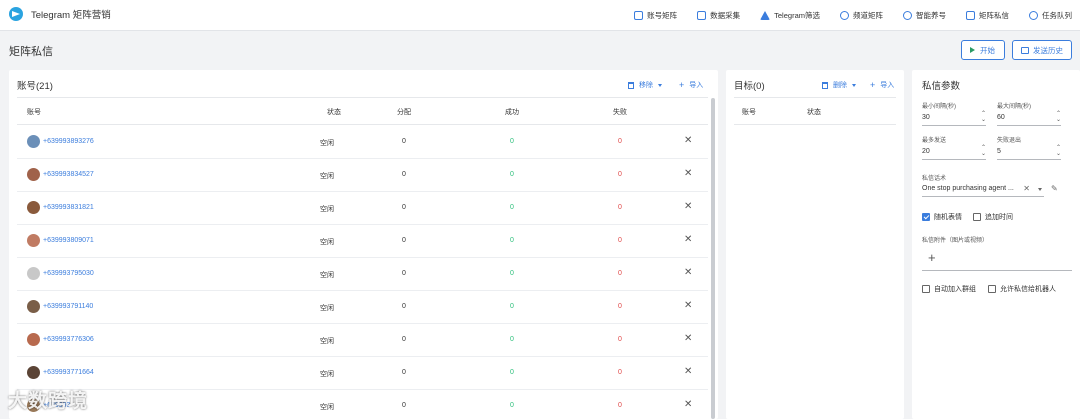 The width and height of the screenshot is (1080, 419). Describe the element at coordinates (1014, 107) in the screenshot. I see `max-interval-label: 最大间隔(秒)` at that location.